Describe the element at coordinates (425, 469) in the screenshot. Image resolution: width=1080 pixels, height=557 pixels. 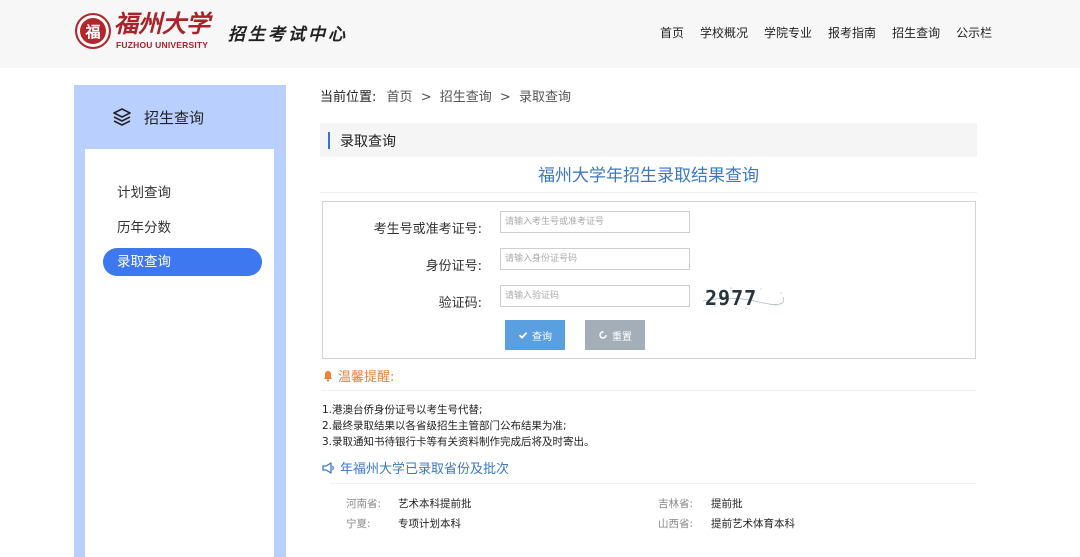
I see `provinces-title: 年福州大学已录取省份及批次` at that location.